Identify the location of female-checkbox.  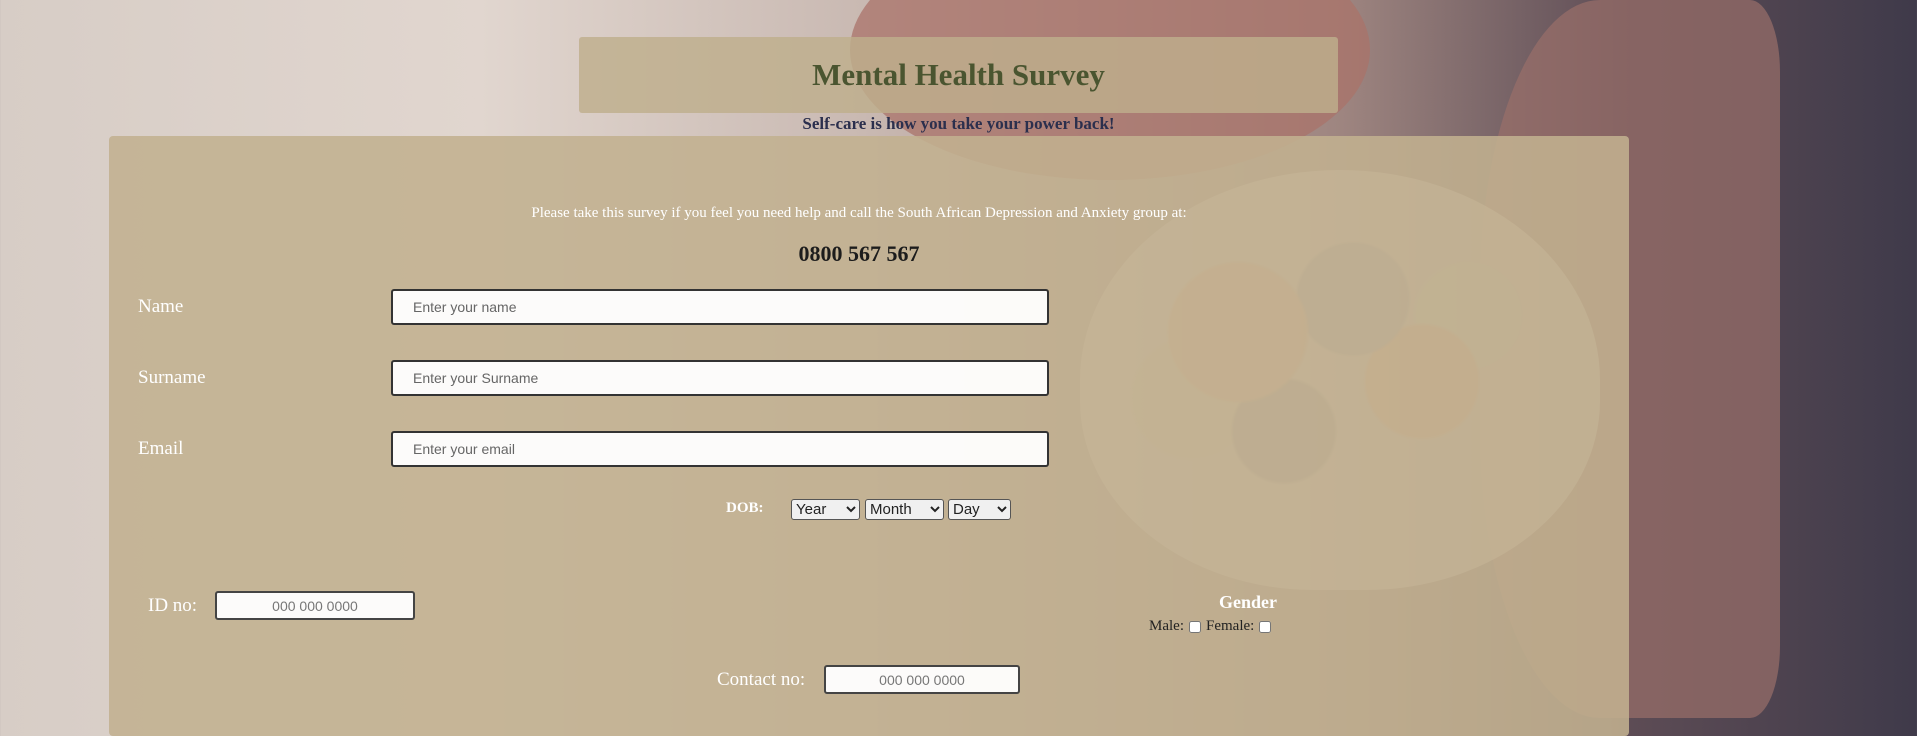
(1265, 626).